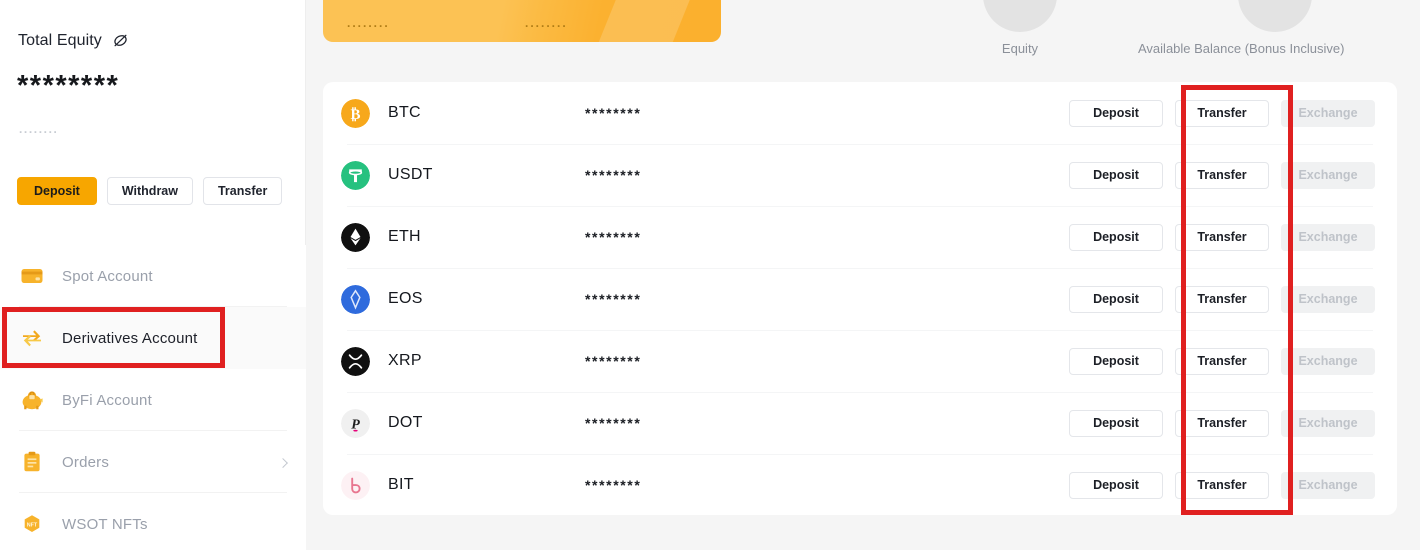 The width and height of the screenshot is (1420, 550). I want to click on table-row: XRP ******** Deposit Transfer Exchange, so click(860, 361).